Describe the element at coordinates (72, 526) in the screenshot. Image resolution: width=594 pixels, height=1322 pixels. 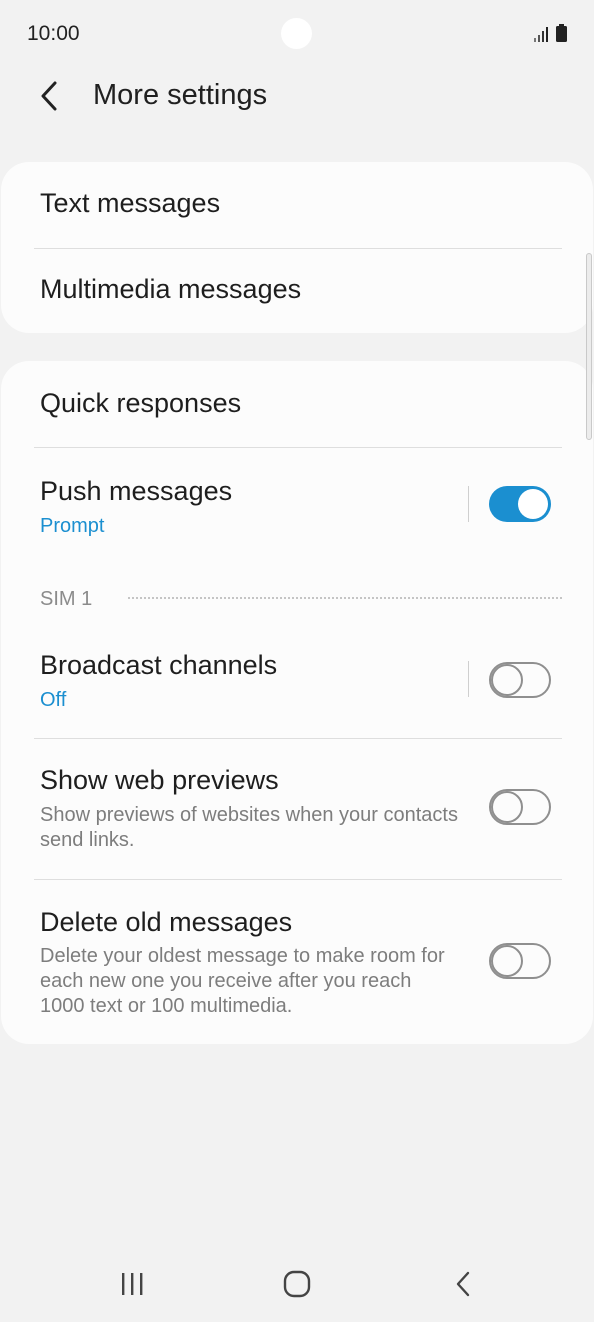
I see `push-messages-status: Prompt` at that location.